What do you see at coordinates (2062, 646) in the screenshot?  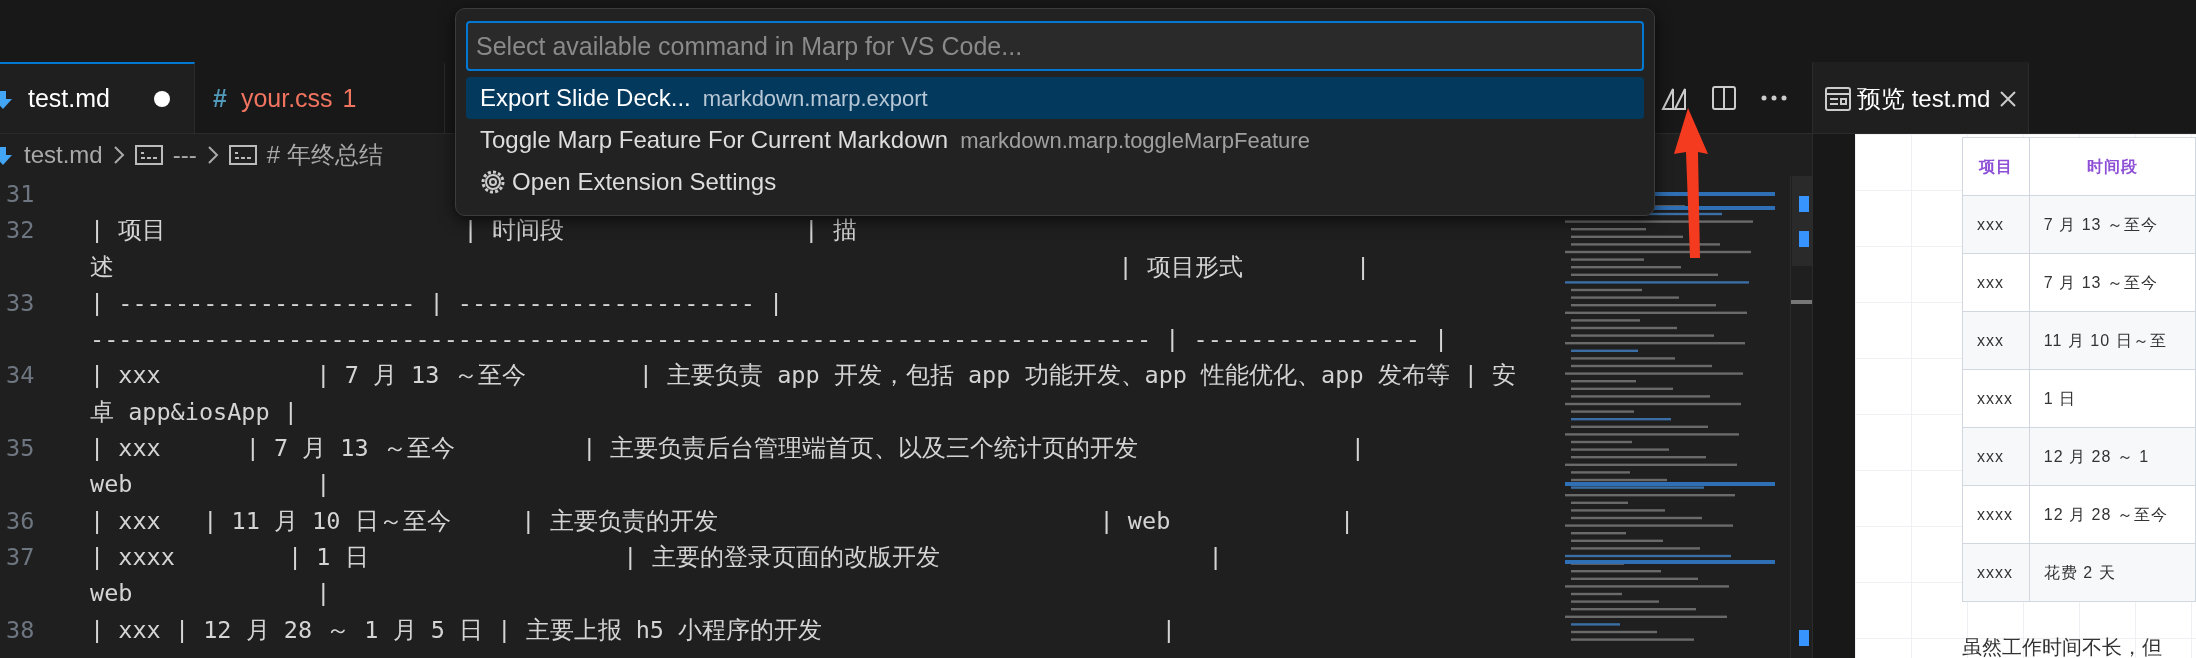 I see `paragraph: 虽然工作时间不长，但` at bounding box center [2062, 646].